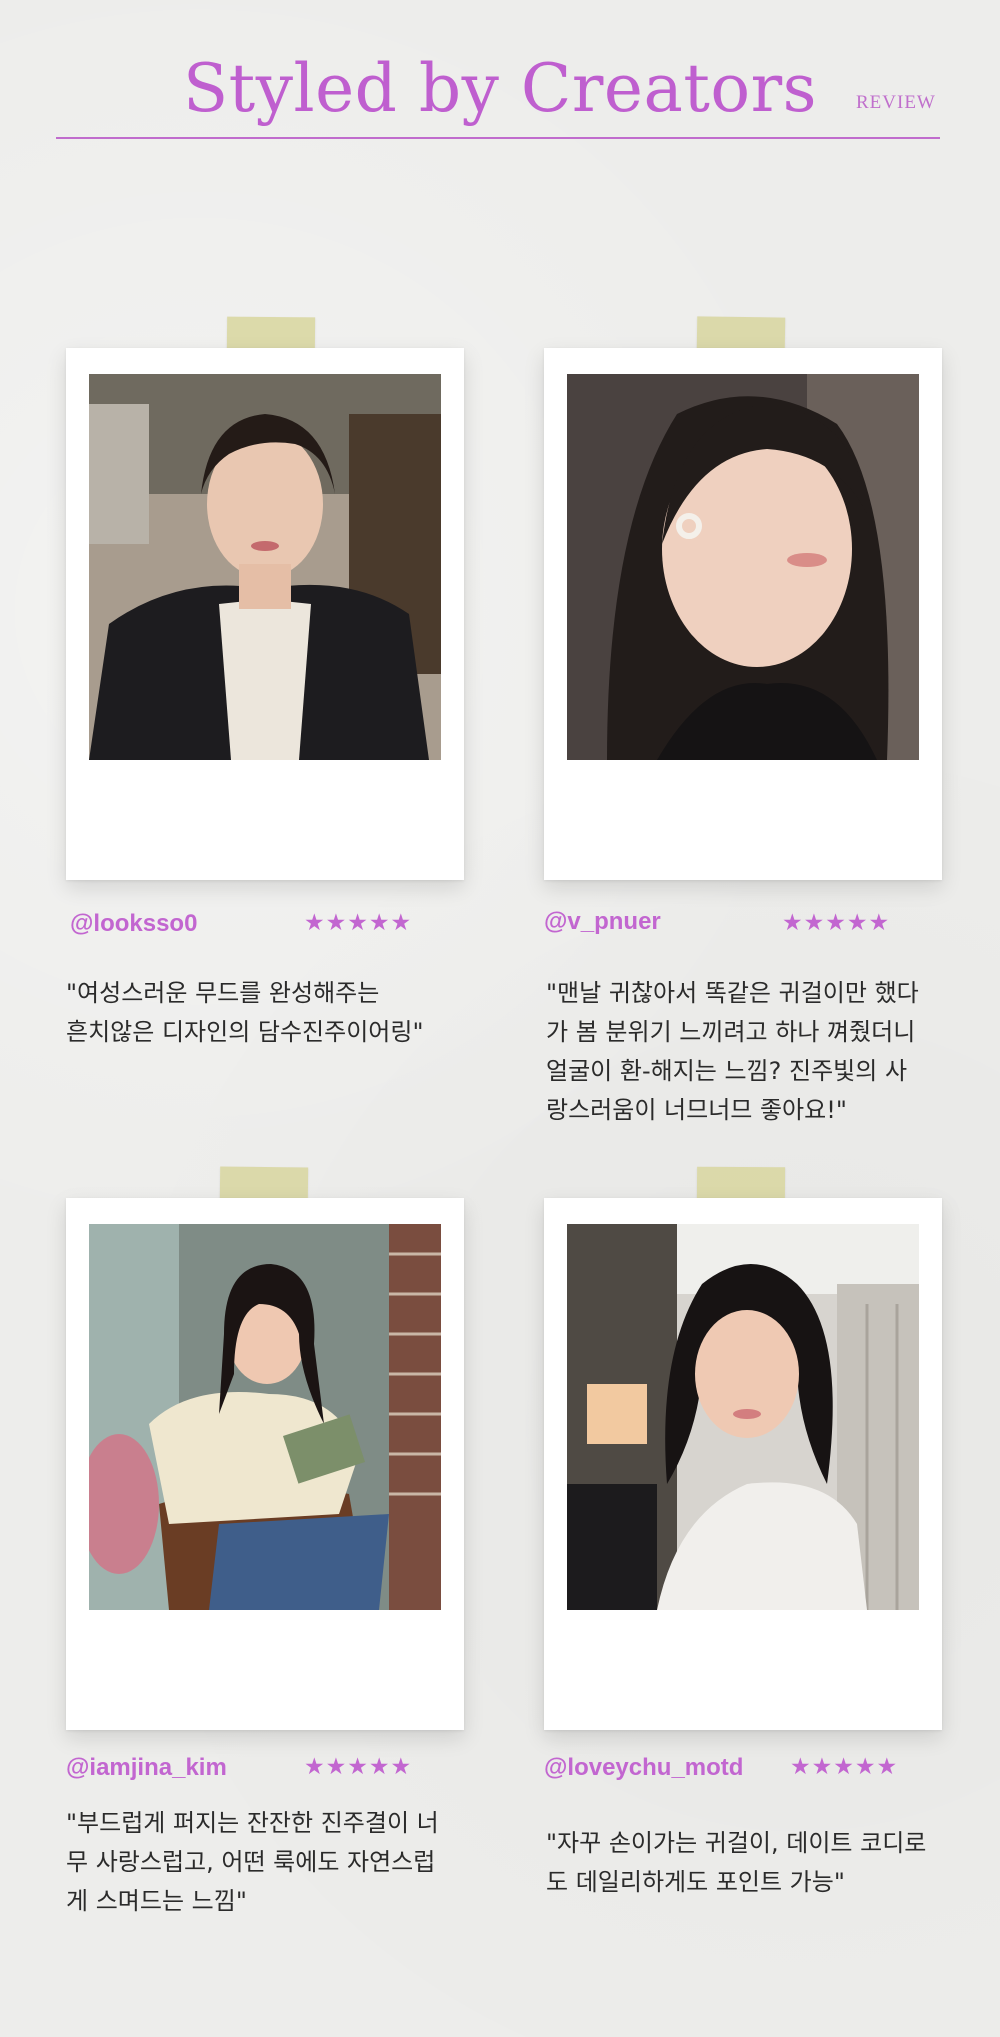 The height and width of the screenshot is (2037, 1000). What do you see at coordinates (146, 1768) in the screenshot?
I see `creator-handle-3: @iamjina_kim` at bounding box center [146, 1768].